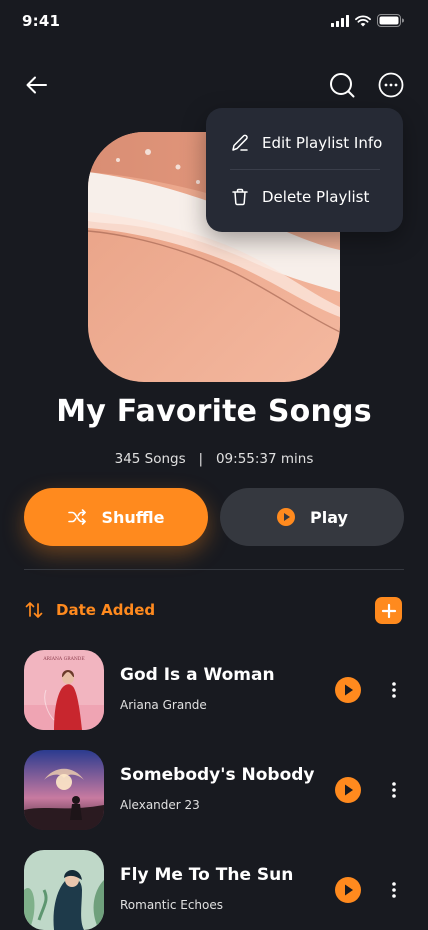 The height and width of the screenshot is (930, 428). Describe the element at coordinates (77, 517) in the screenshot. I see `shuffle-icon` at that location.